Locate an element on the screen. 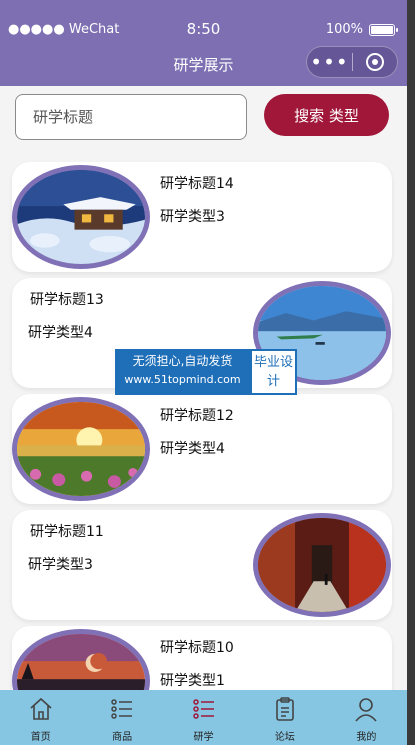 Image resolution: width=415 pixels, height=745 pixels. list-item: 研学标题14 研学类型3 is located at coordinates (202, 217).